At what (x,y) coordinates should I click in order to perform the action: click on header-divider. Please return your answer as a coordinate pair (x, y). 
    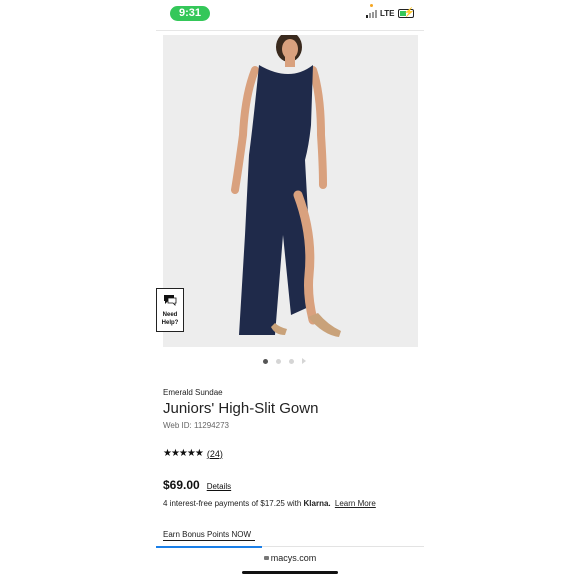
    Looking at the image, I should click on (290, 30).